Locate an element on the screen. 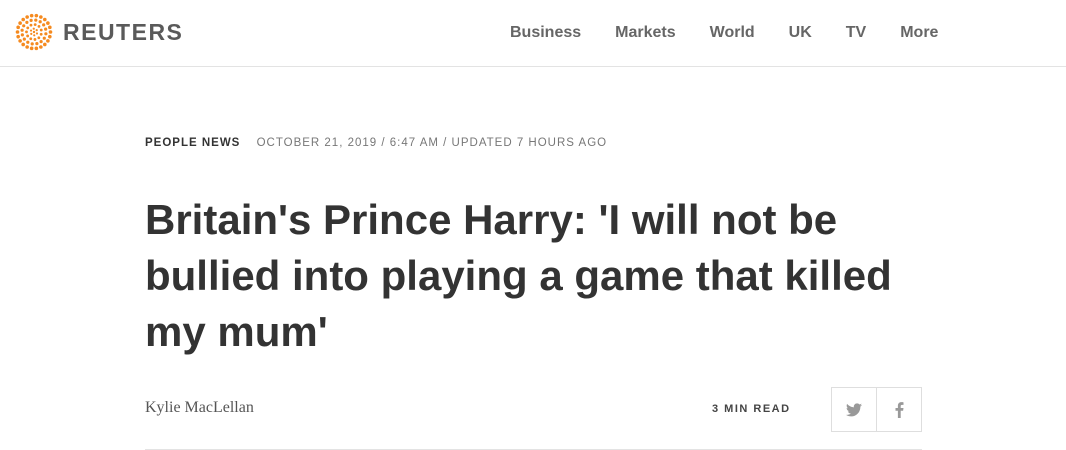 The width and height of the screenshot is (1066, 450). main-nav: Business Markets World UK TV More is located at coordinates (724, 33).